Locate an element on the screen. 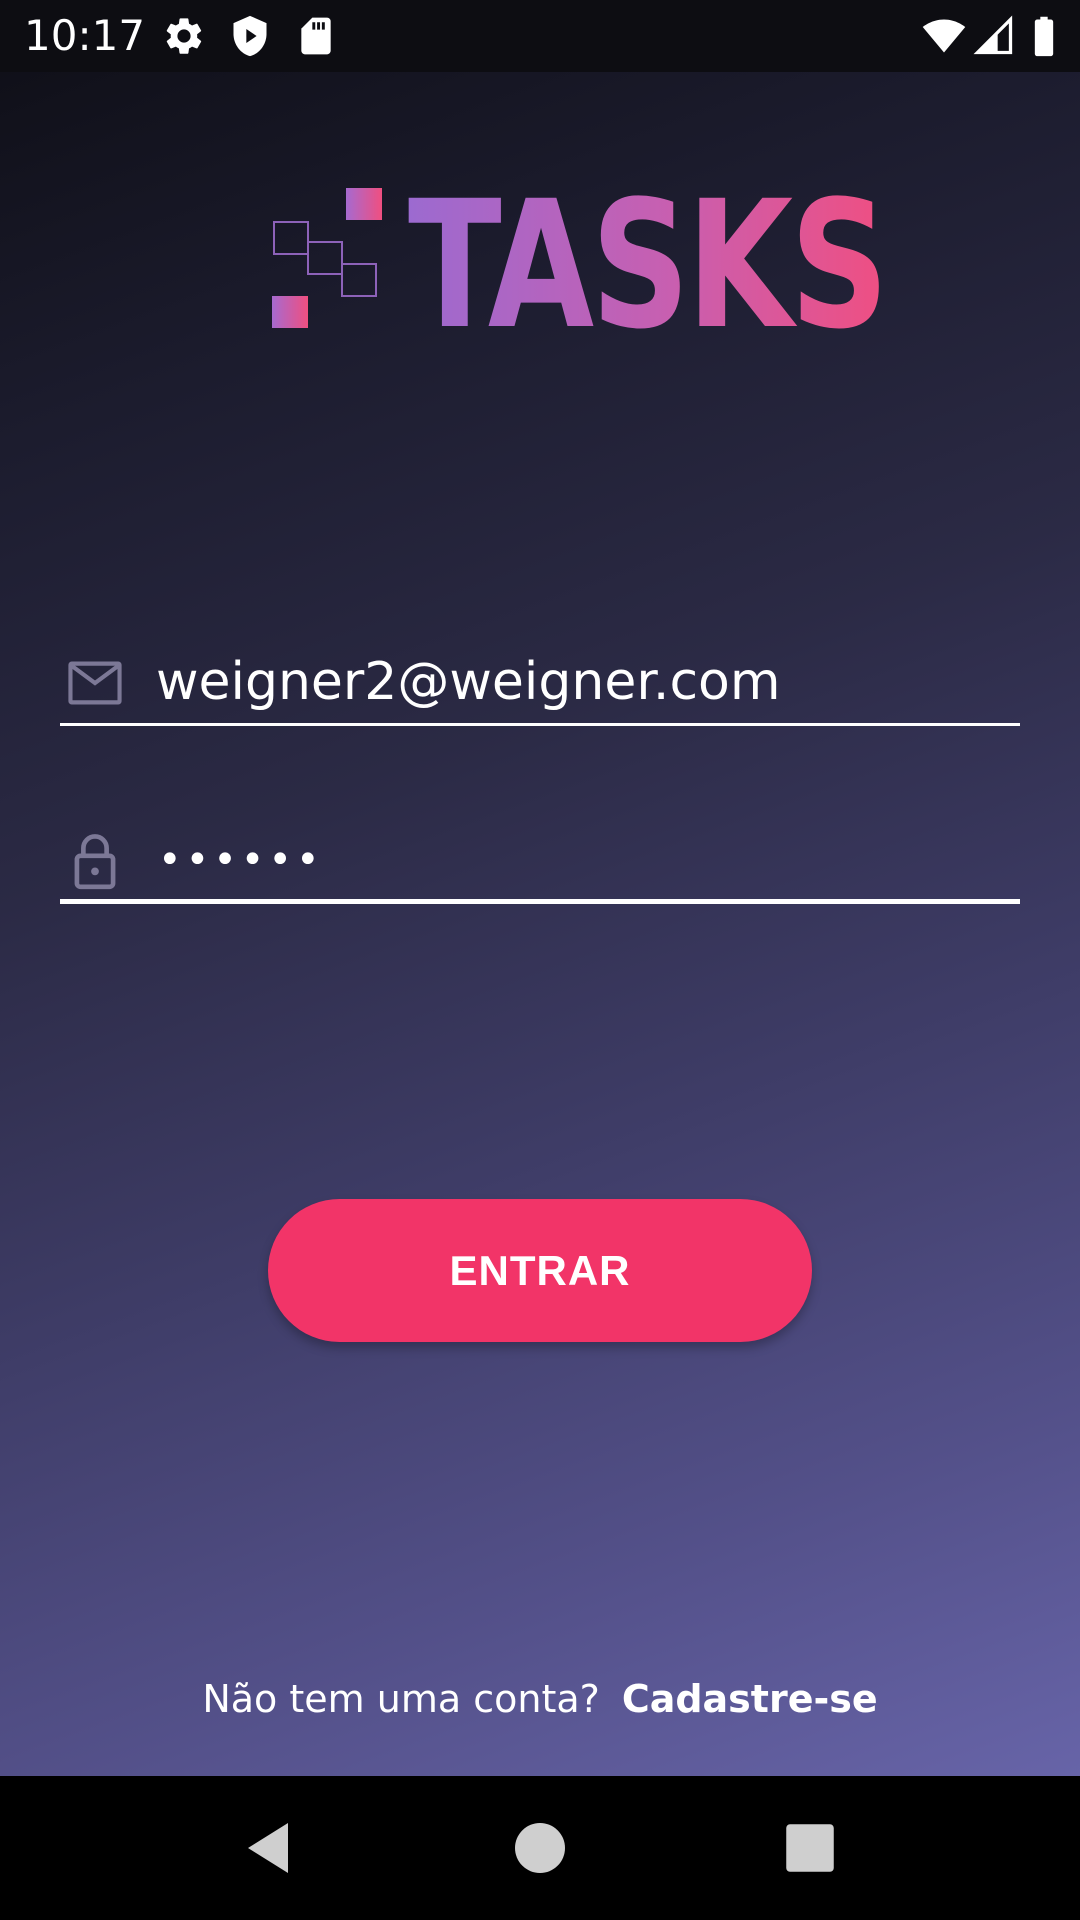  battery-icon is located at coordinates (1044, 36).